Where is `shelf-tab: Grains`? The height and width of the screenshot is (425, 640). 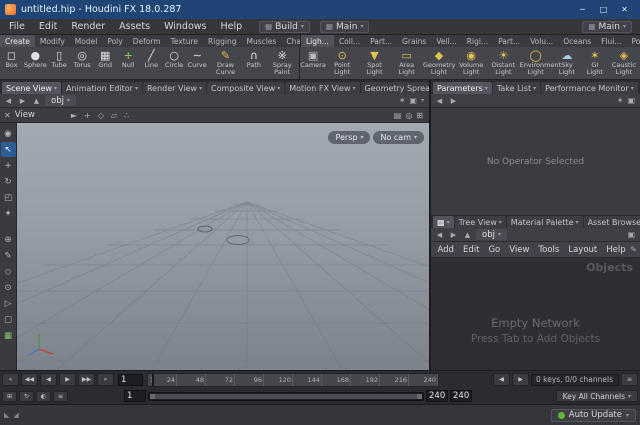 shelf-tab: Grains is located at coordinates (414, 41).